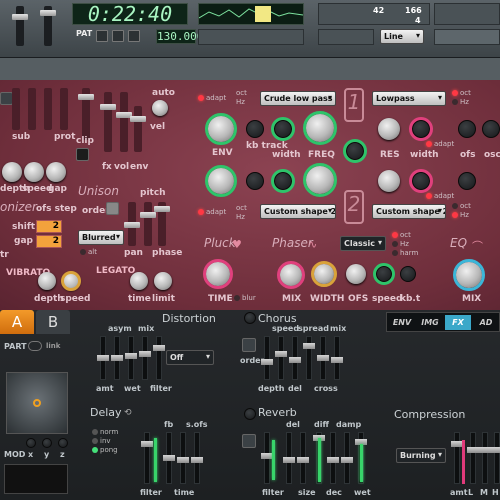  What do you see at coordinates (47, 281) in the screenshot?
I see `vibrato-depth-knob` at bounding box center [47, 281].